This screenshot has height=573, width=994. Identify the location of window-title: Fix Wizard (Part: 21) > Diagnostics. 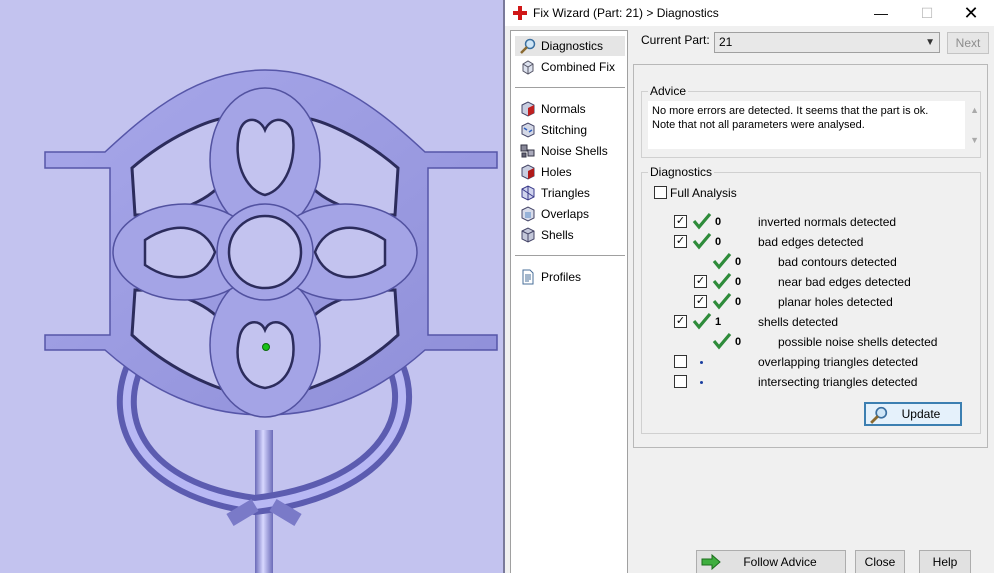
(626, 13).